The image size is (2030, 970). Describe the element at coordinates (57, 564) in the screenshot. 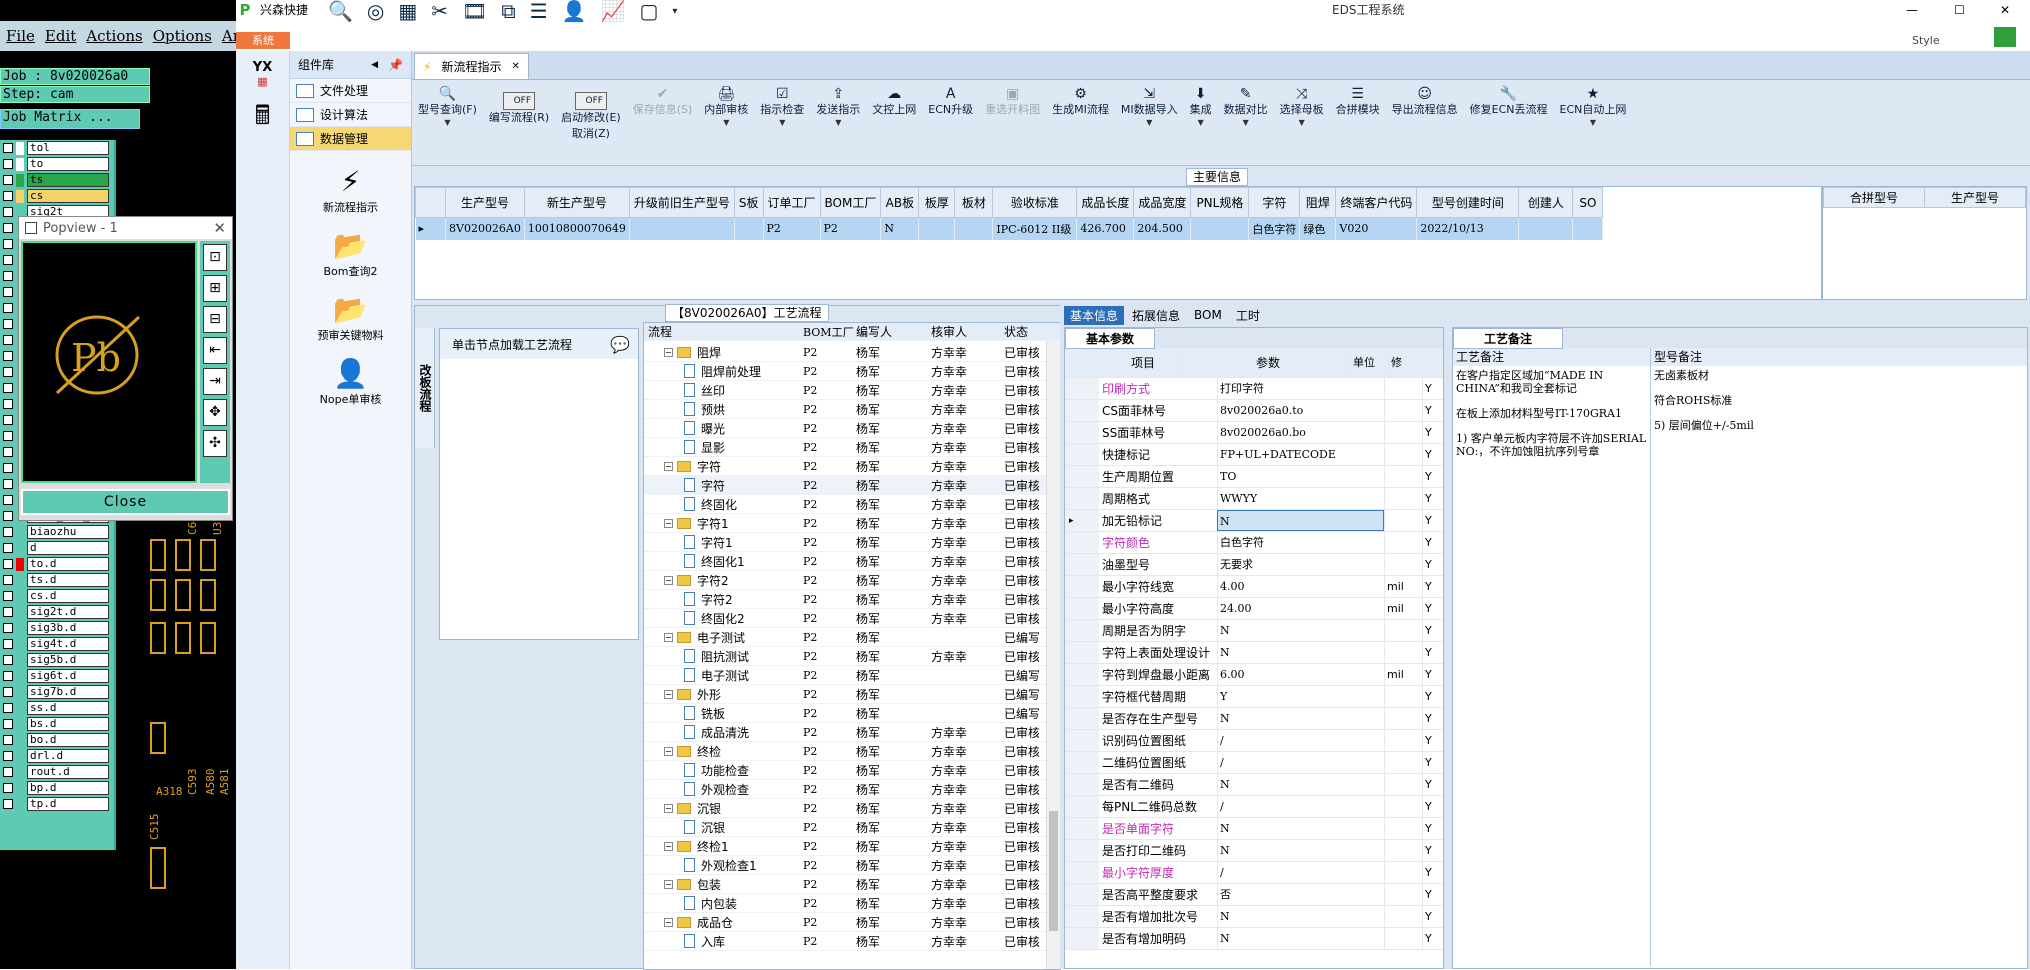

I see `layer-row: to.d` at that location.